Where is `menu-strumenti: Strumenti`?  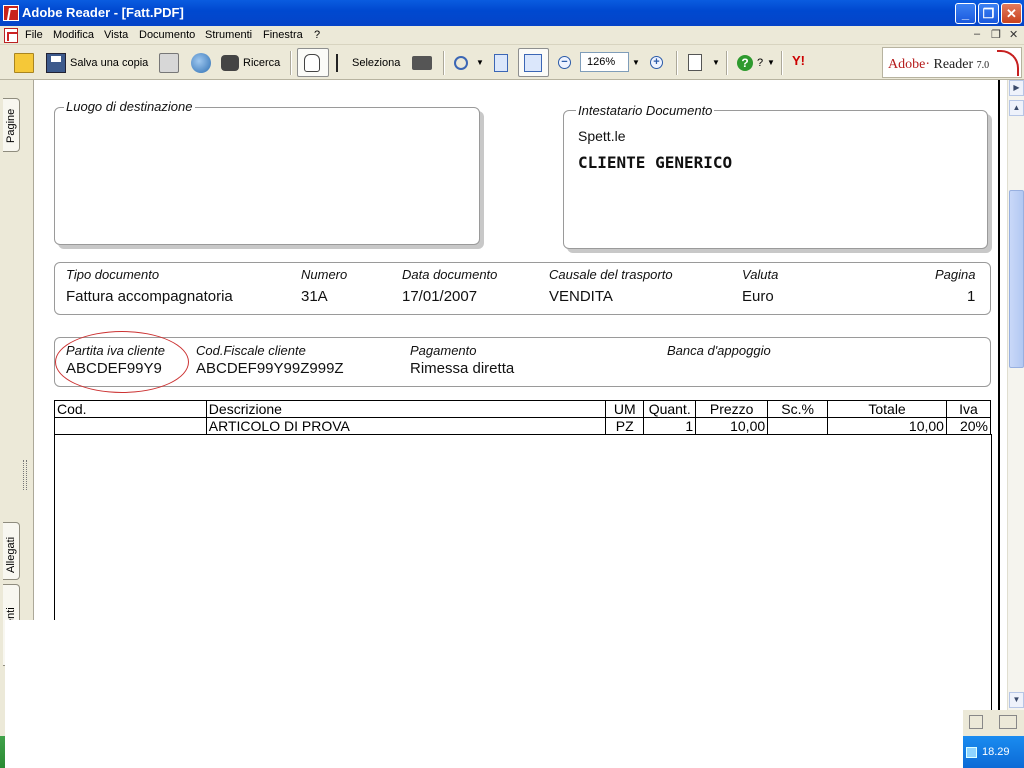 menu-strumenti: Strumenti is located at coordinates (228, 35).